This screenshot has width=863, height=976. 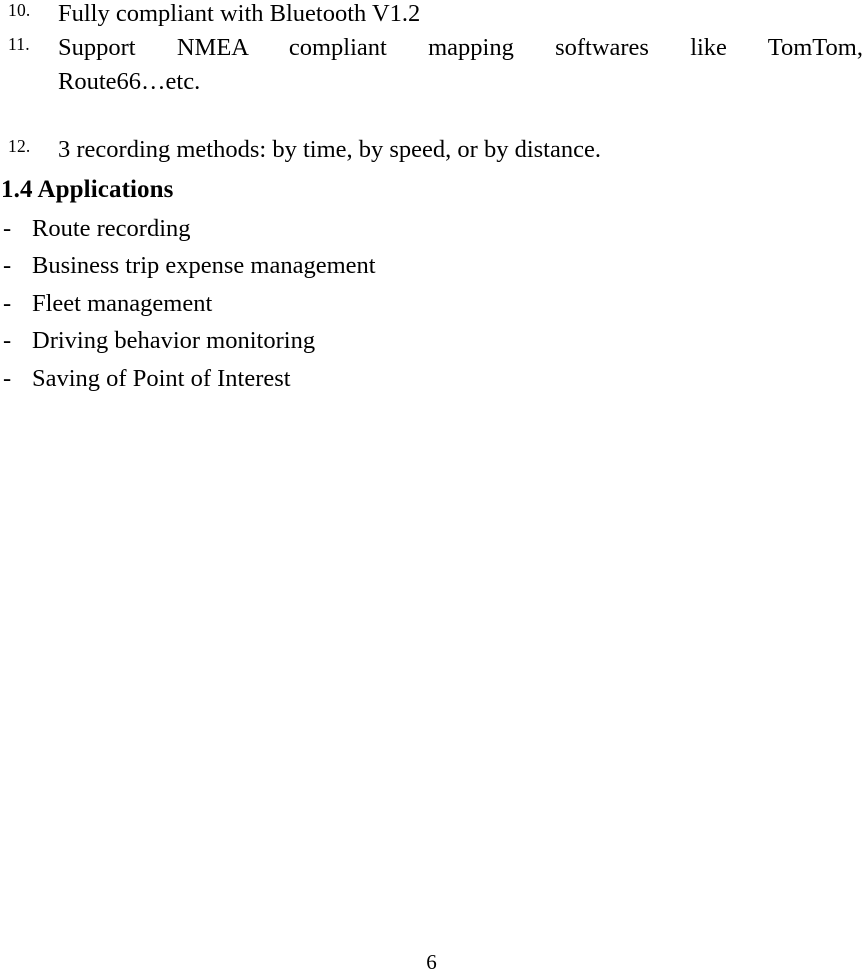 What do you see at coordinates (431, 230) in the screenshot?
I see `list-item: - Route recording` at bounding box center [431, 230].